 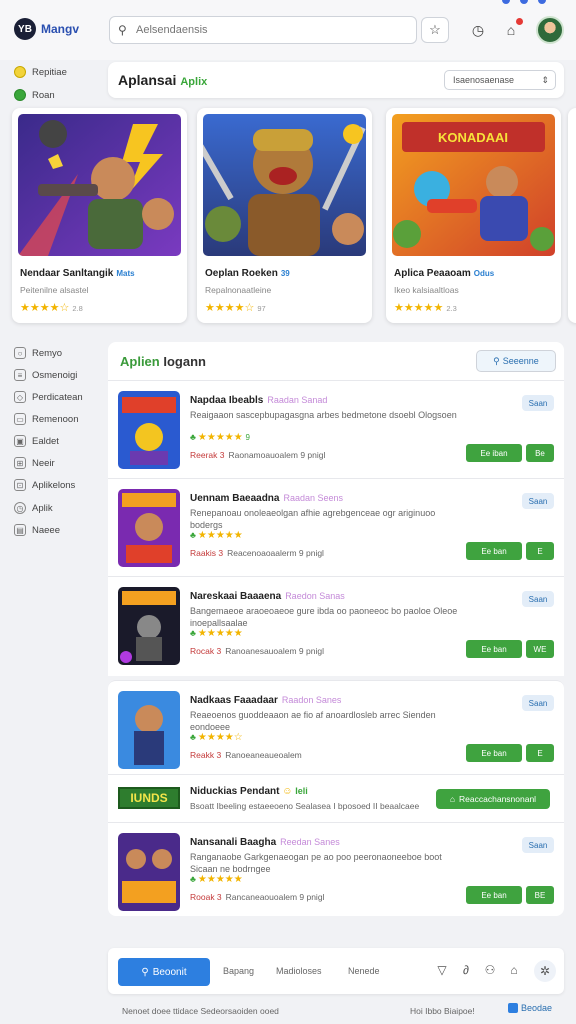 I want to click on list-search-button: ⚲ Seeenne, so click(x=516, y=361).